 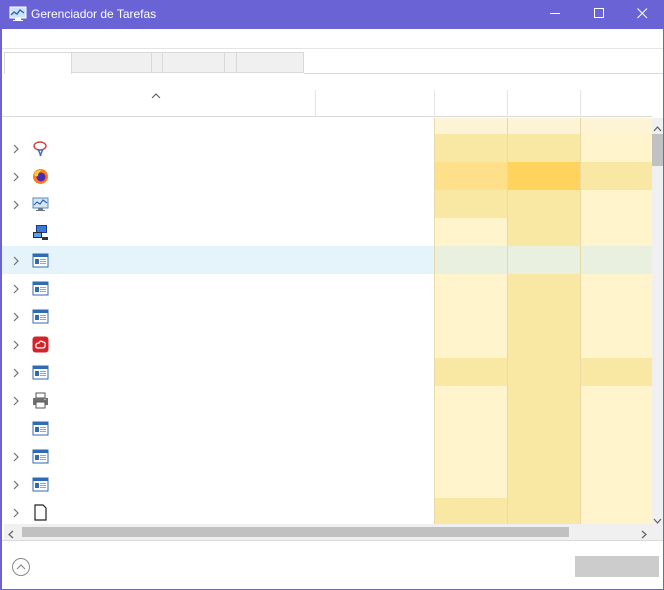 What do you see at coordinates (94, 14) in the screenshot?
I see `window-title: Gerenciador de Tarefas` at bounding box center [94, 14].